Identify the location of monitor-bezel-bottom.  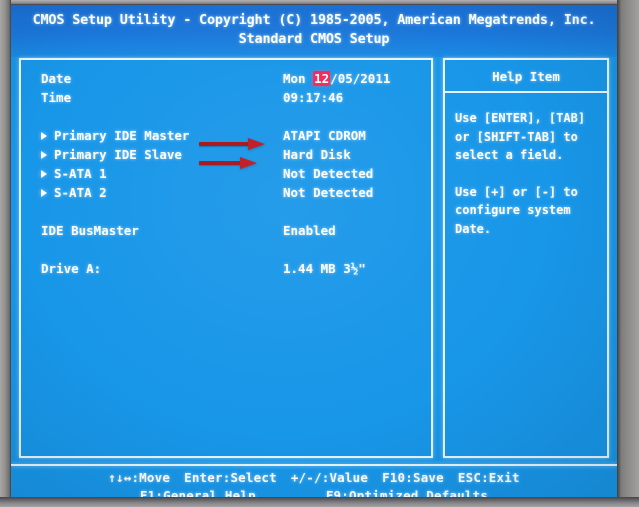
(319, 502).